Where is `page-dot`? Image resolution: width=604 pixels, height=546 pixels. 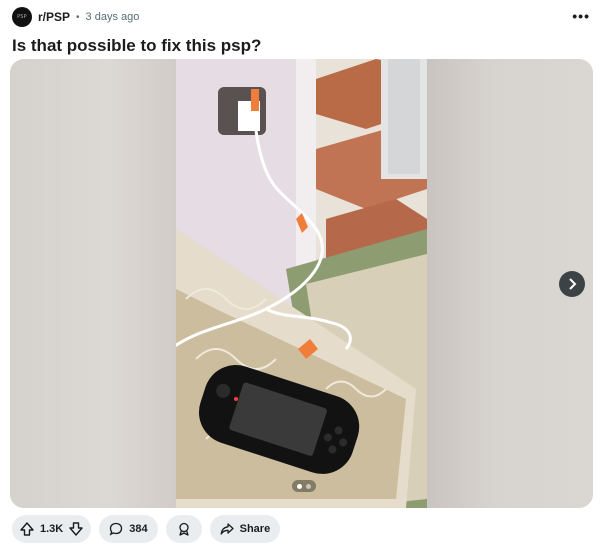
page-dot is located at coordinates (308, 486).